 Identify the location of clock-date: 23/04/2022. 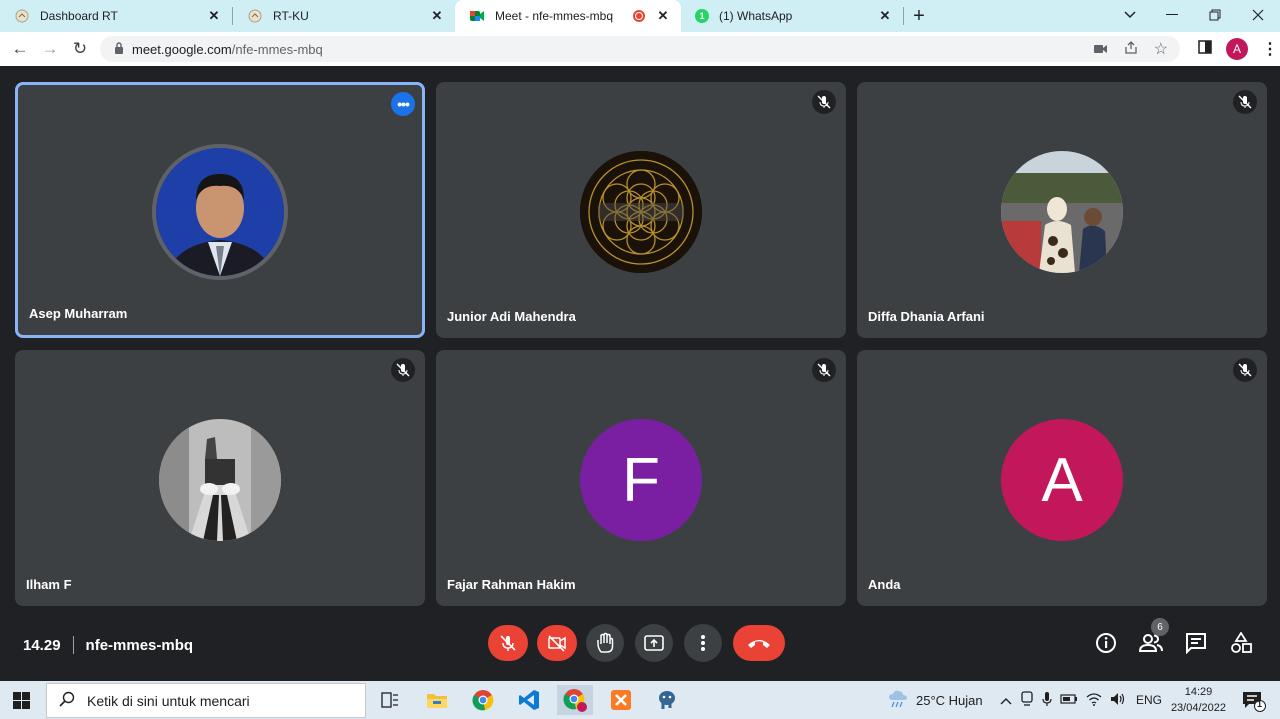
(1198, 708).